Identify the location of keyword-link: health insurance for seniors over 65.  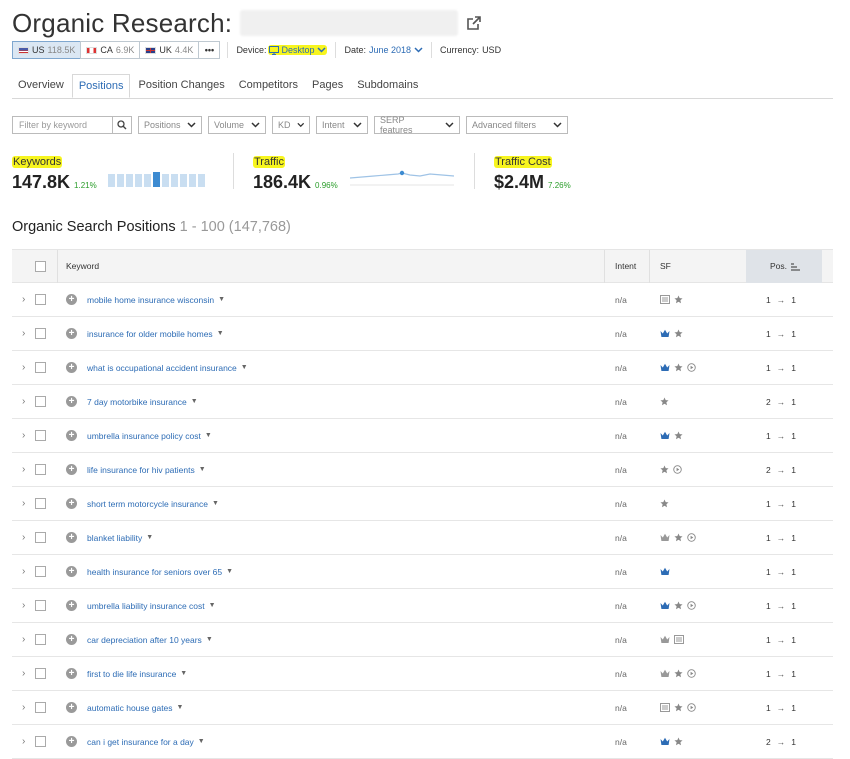
(154, 572).